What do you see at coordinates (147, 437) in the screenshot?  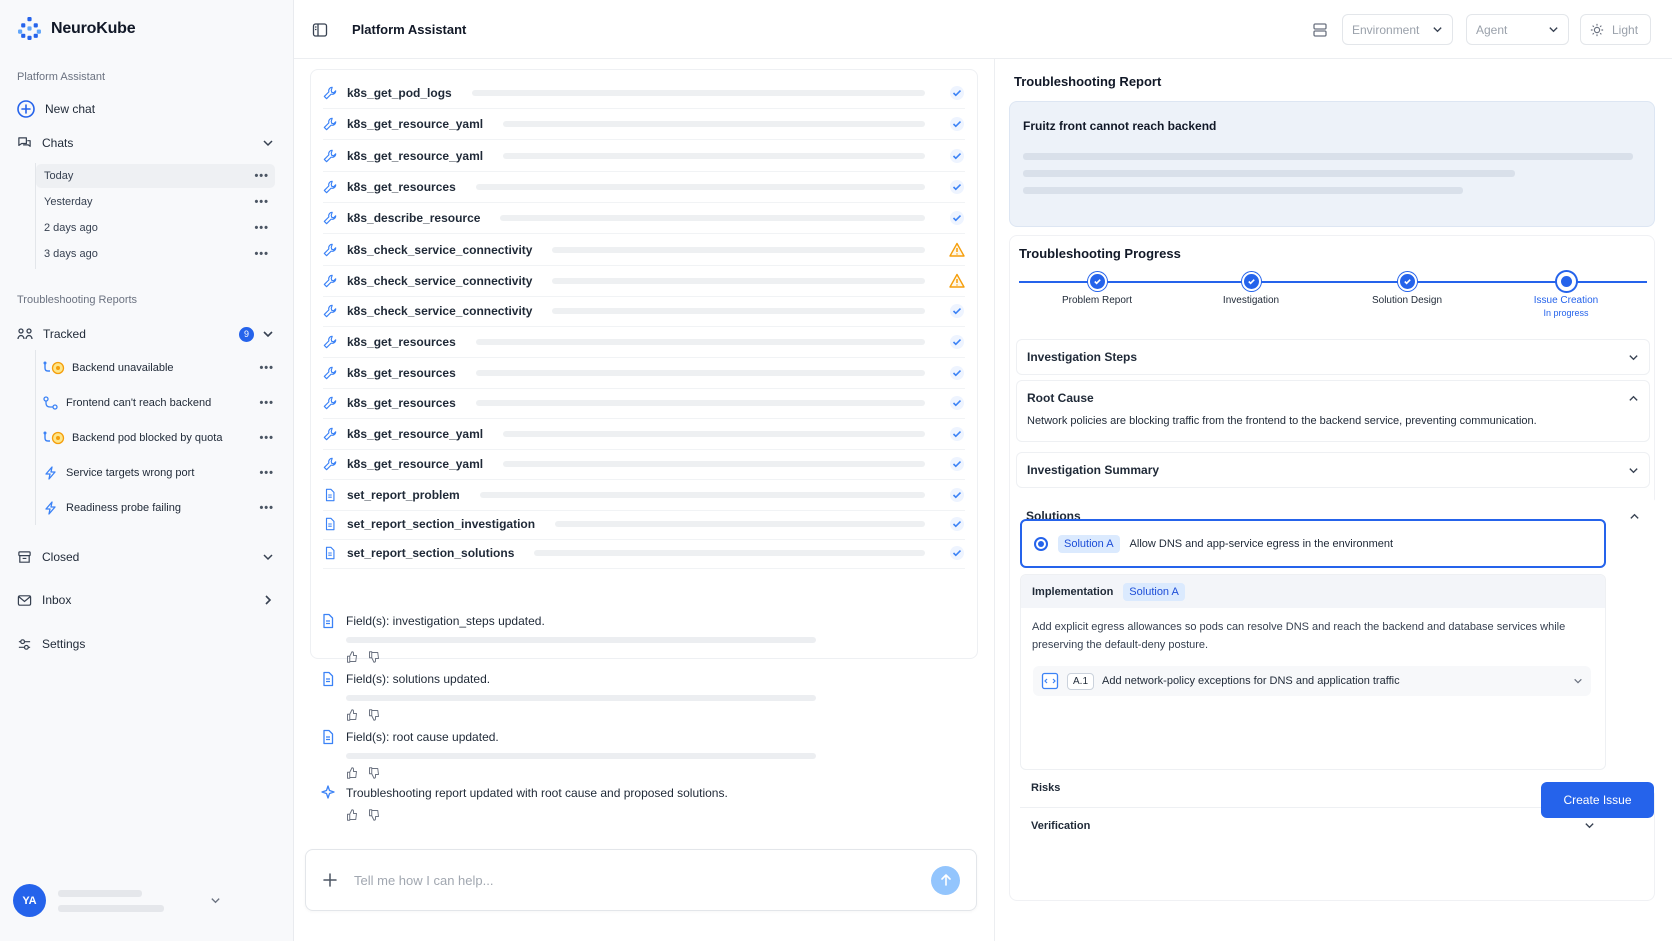 I see `report-item-label: Backend pod blocked by quota` at bounding box center [147, 437].